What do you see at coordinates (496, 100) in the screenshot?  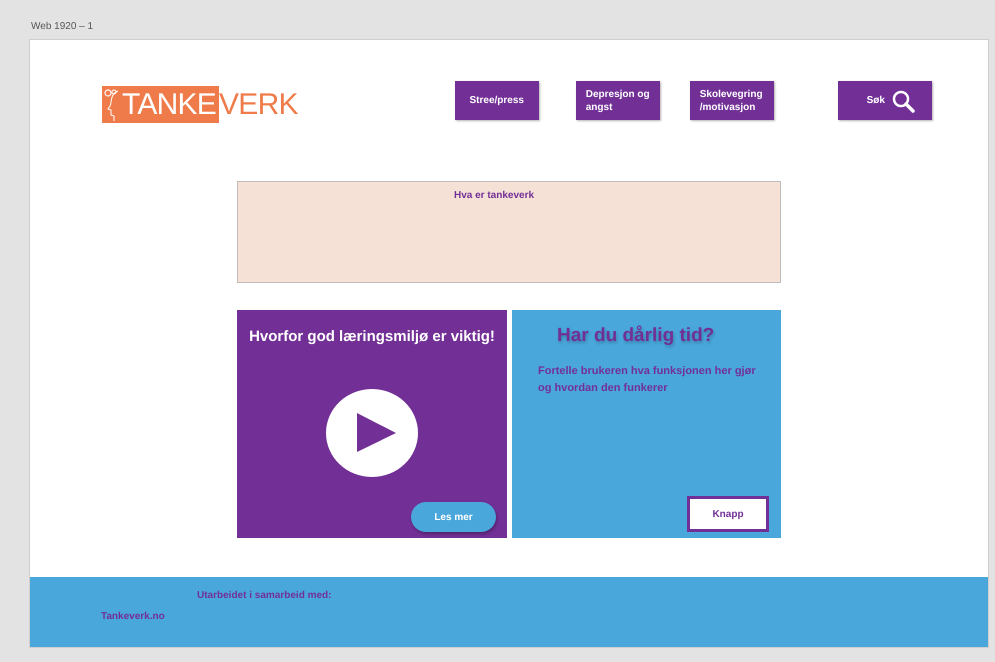 I see `nav-button: Stree/press` at bounding box center [496, 100].